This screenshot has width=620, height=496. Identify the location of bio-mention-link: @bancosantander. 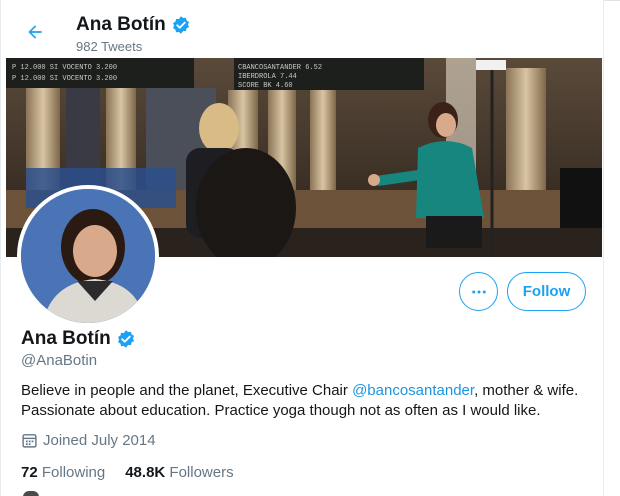
(413, 390).